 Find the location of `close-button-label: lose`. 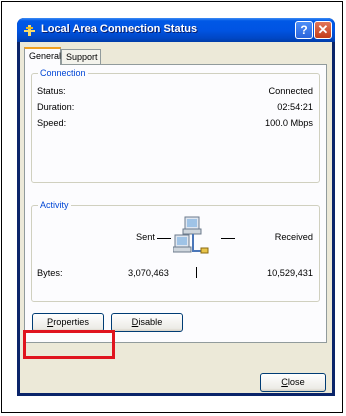

close-button-label: lose is located at coordinates (296, 382).